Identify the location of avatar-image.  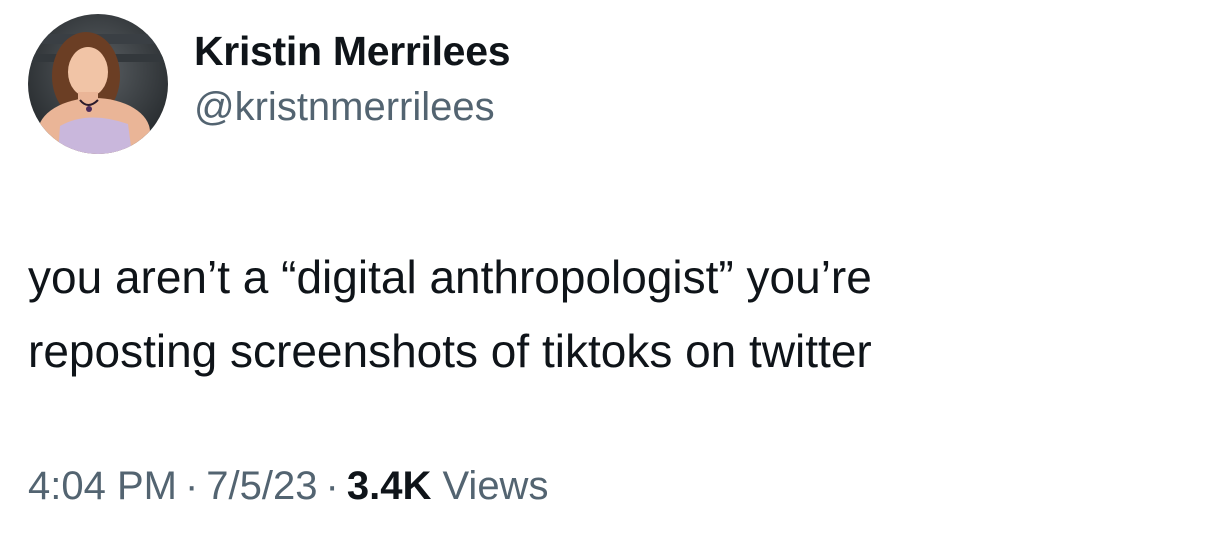
(98, 84).